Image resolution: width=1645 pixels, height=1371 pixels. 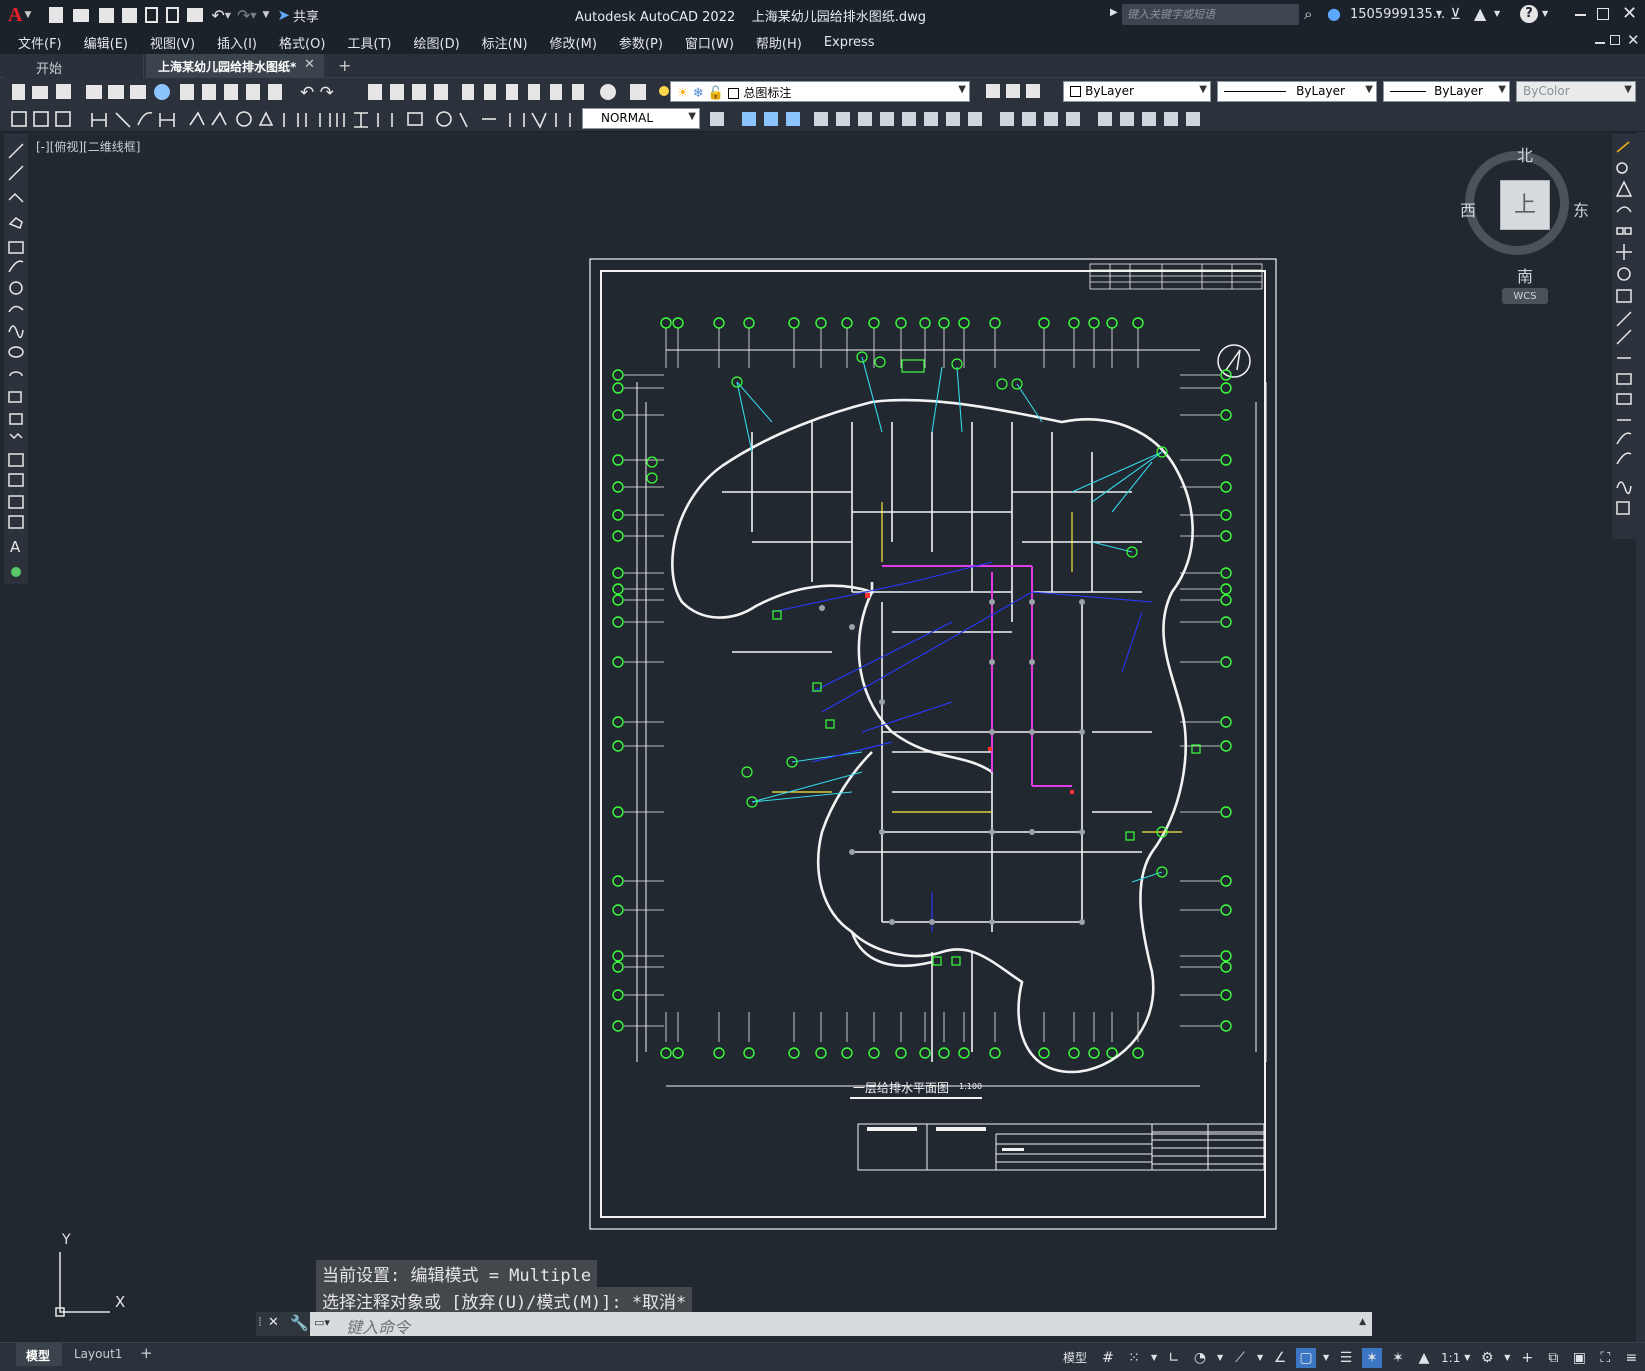 What do you see at coordinates (1450, 1358) in the screenshot?
I see `annotation-scale-value: 1:1` at bounding box center [1450, 1358].